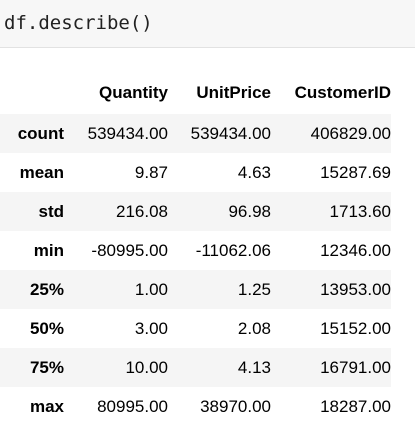 The width and height of the screenshot is (415, 426). What do you see at coordinates (249, 211) in the screenshot?
I see `table-cell: 96.98` at bounding box center [249, 211].